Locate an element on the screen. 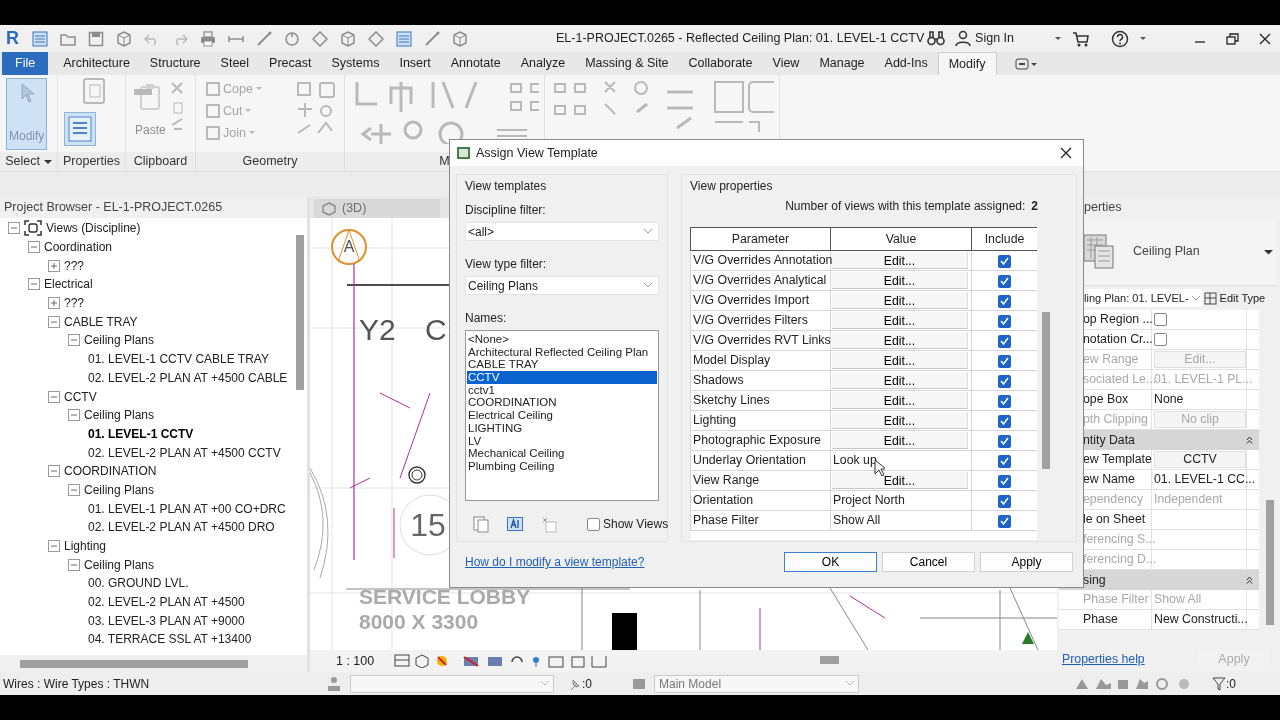  list-item: CABLE TRAY is located at coordinates (562, 365).